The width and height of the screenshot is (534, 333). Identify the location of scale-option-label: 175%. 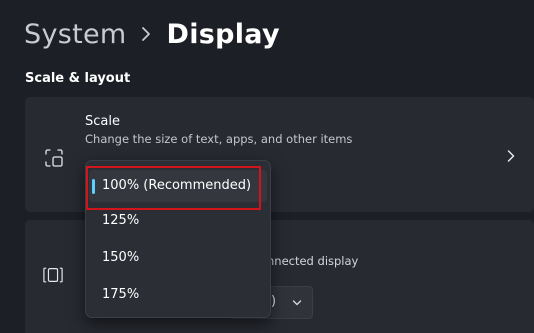
(121, 294).